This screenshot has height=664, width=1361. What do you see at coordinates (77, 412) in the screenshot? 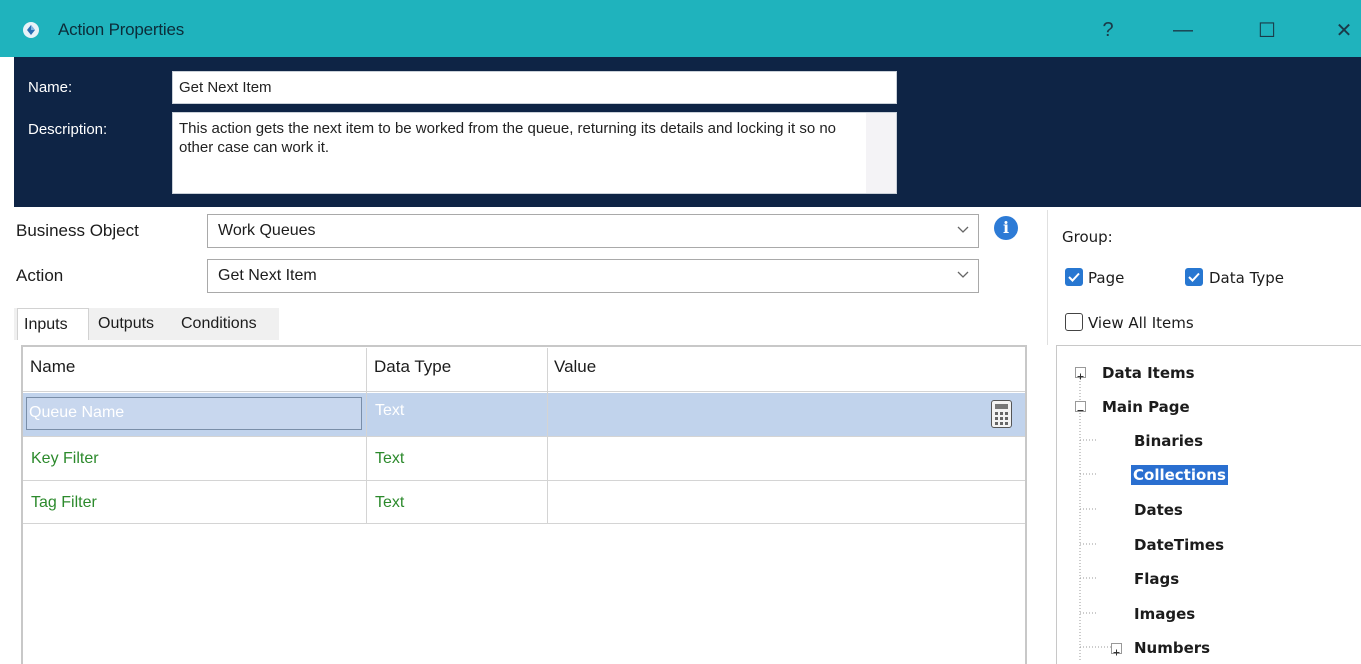
I see `row-name: Queue Name` at bounding box center [77, 412].